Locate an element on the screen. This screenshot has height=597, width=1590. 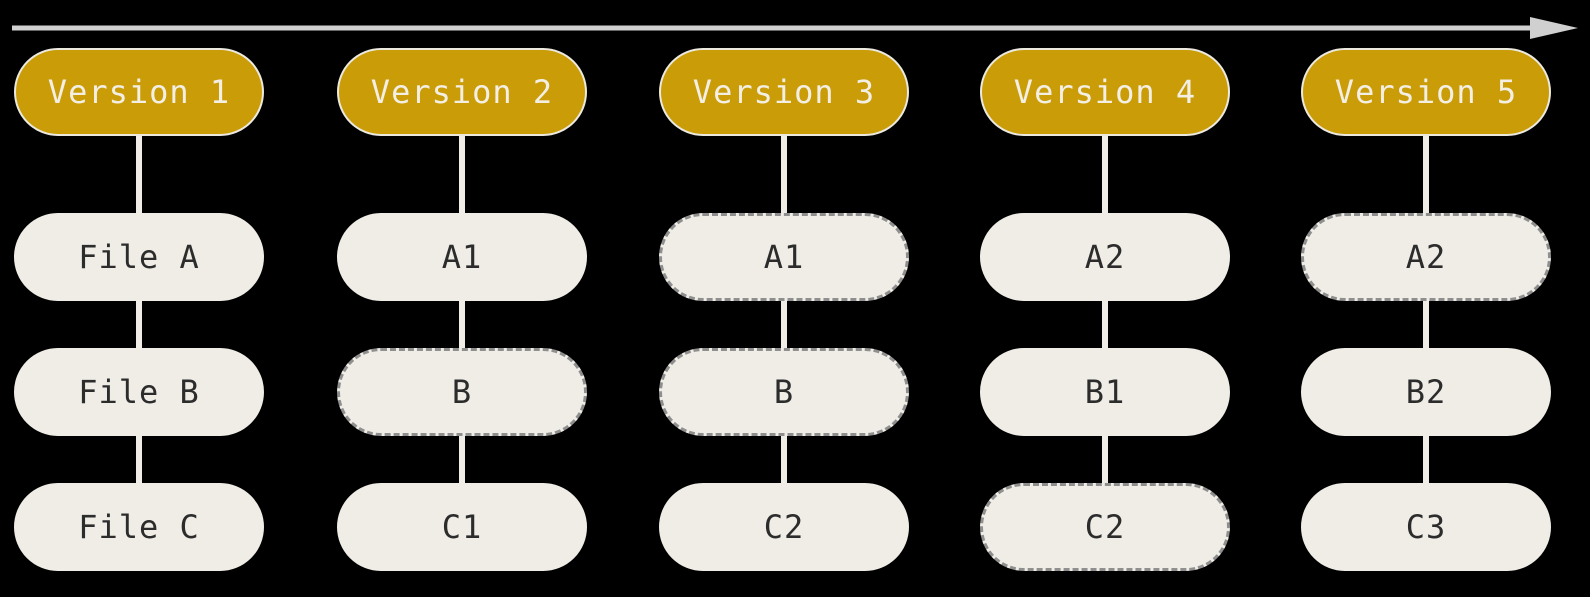
version-column-5: Version 5 A2 B2 C3 is located at coordinates (1426, 313).